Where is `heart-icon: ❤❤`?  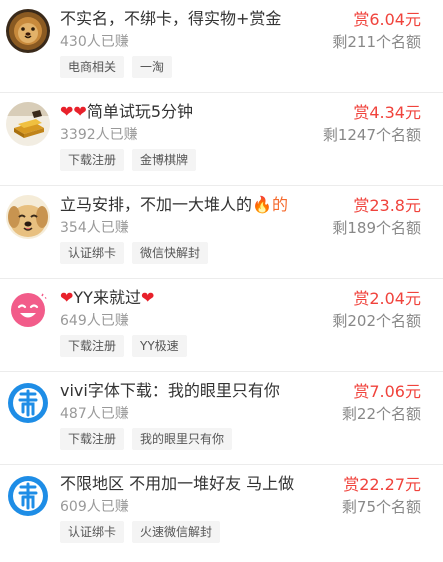
heart-icon: ❤❤ is located at coordinates (73, 111).